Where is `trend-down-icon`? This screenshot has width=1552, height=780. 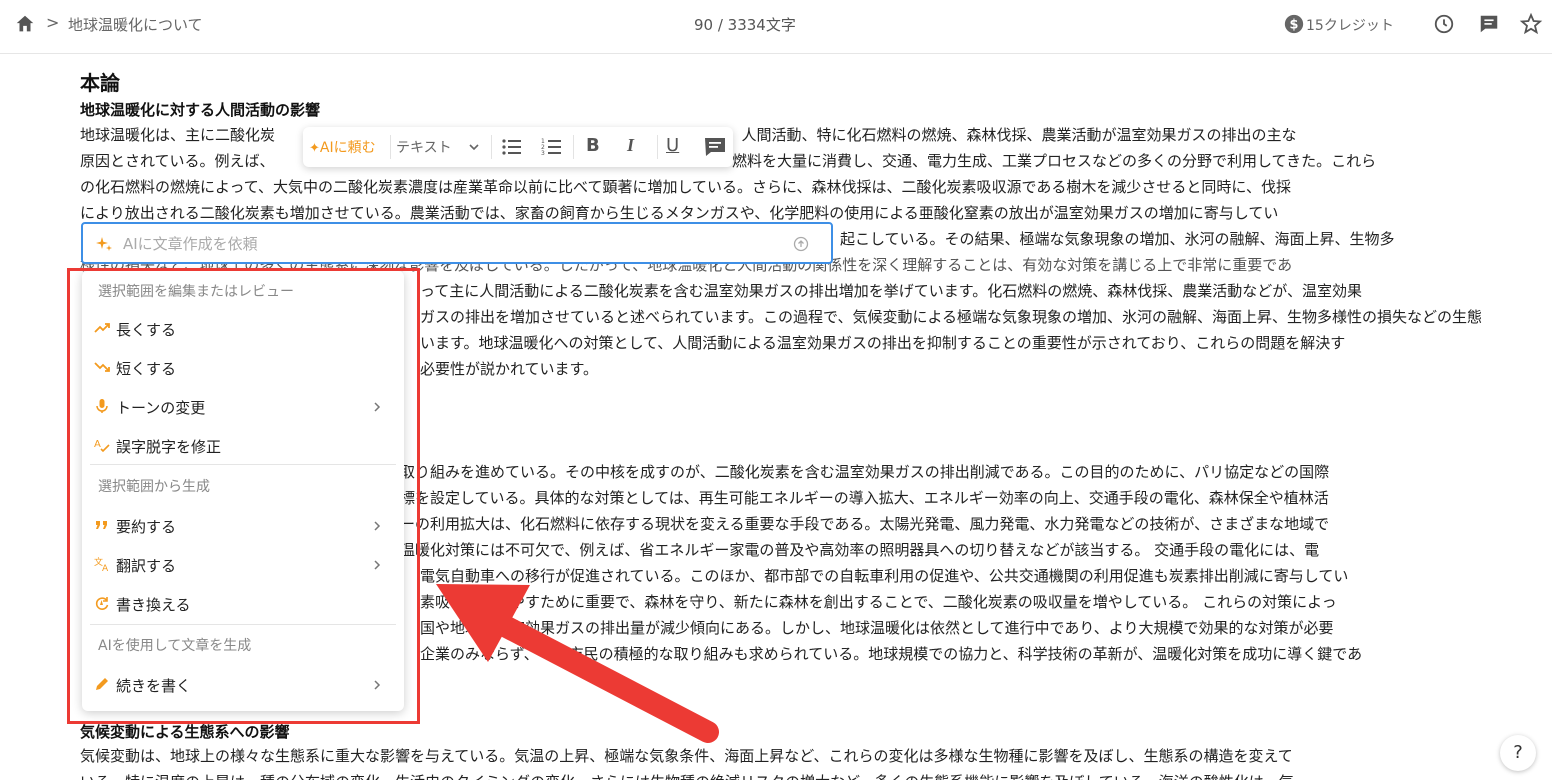
trend-down-icon is located at coordinates (102, 367).